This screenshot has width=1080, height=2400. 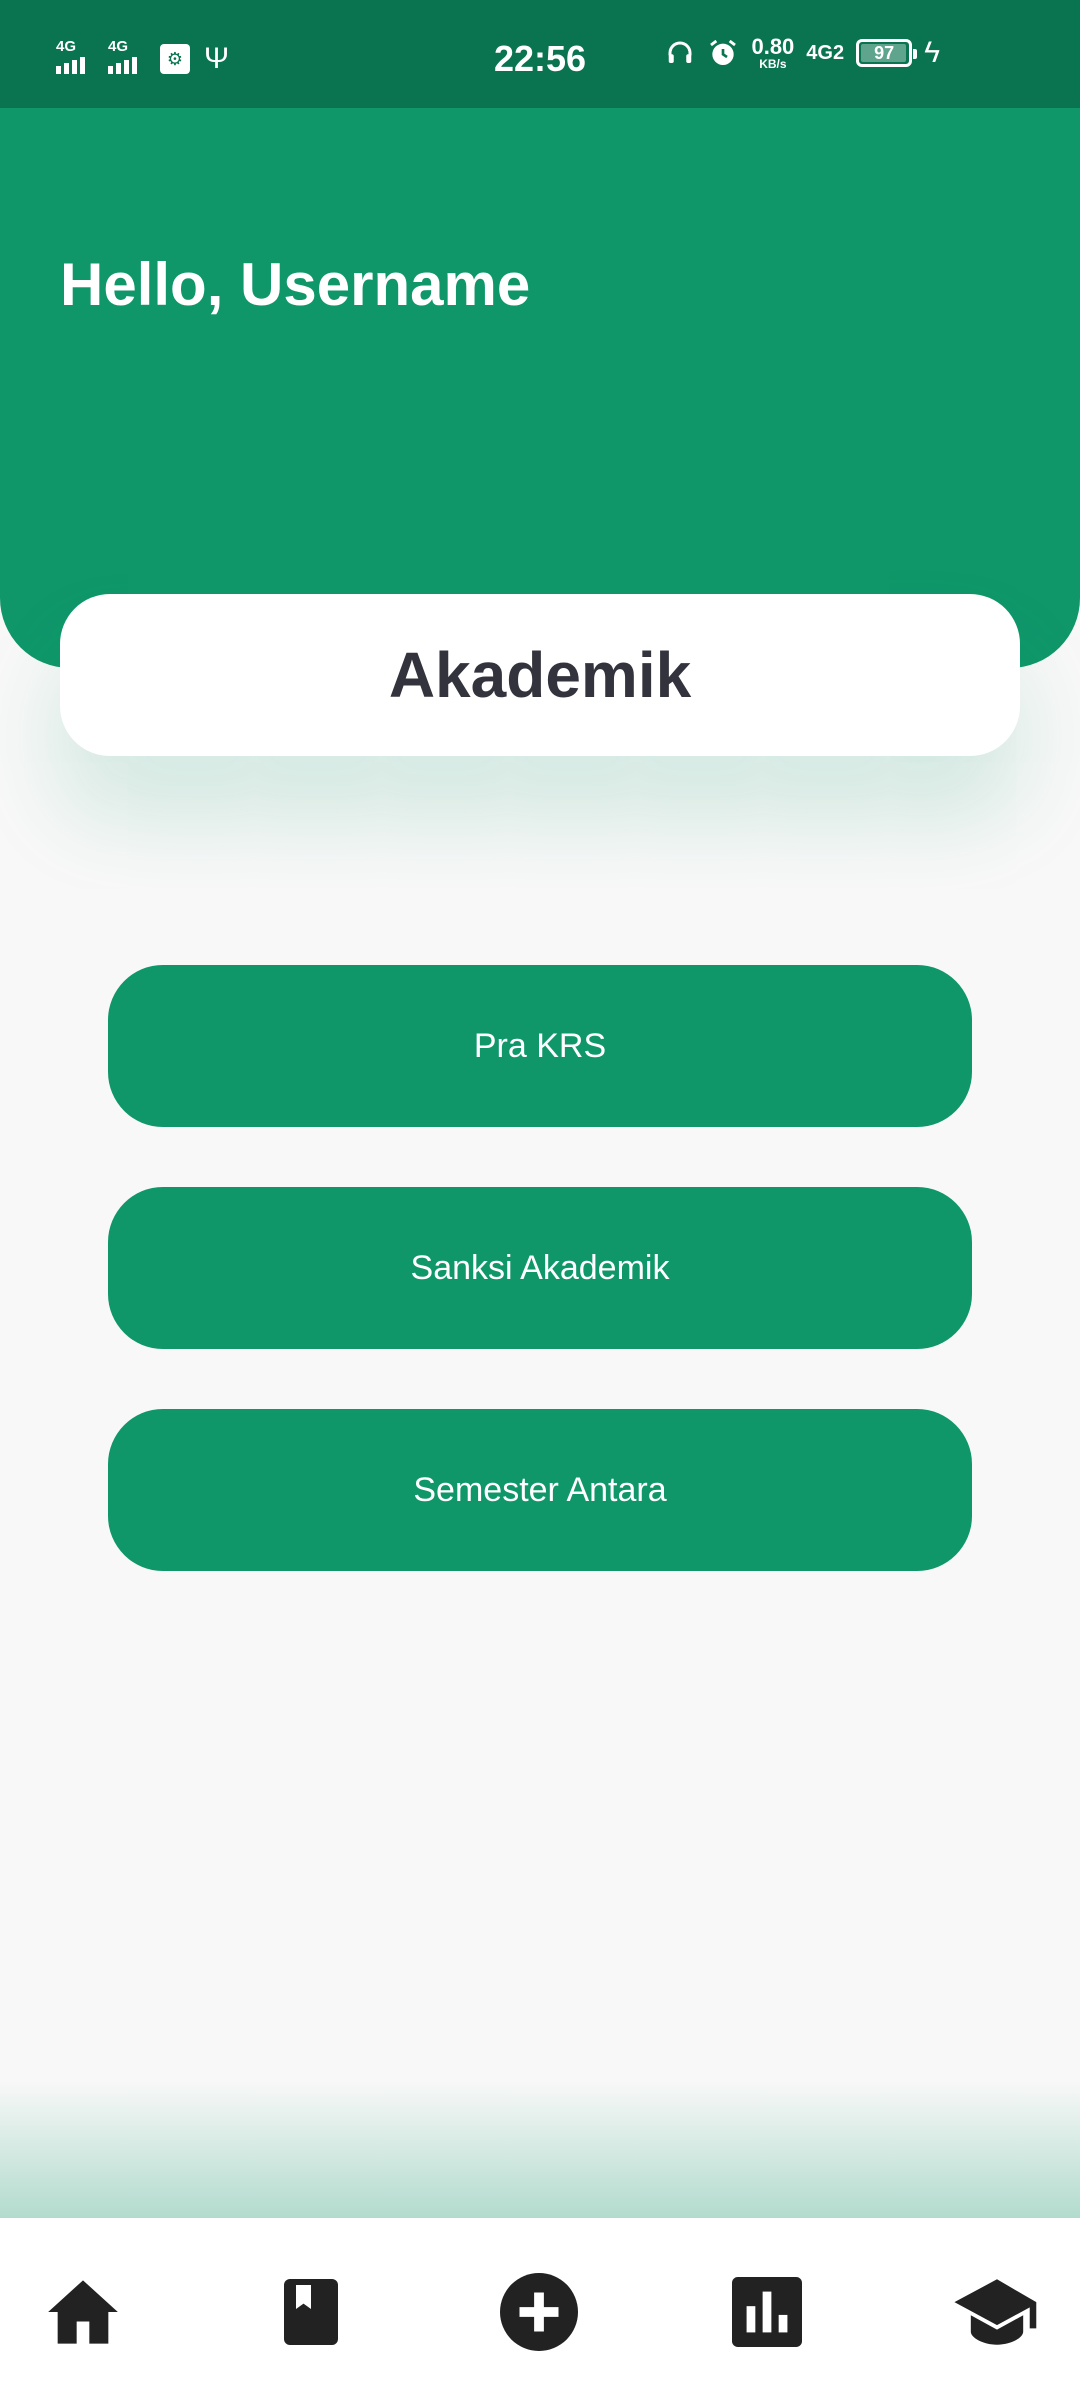 I want to click on nav-stats, so click(x=767, y=2312).